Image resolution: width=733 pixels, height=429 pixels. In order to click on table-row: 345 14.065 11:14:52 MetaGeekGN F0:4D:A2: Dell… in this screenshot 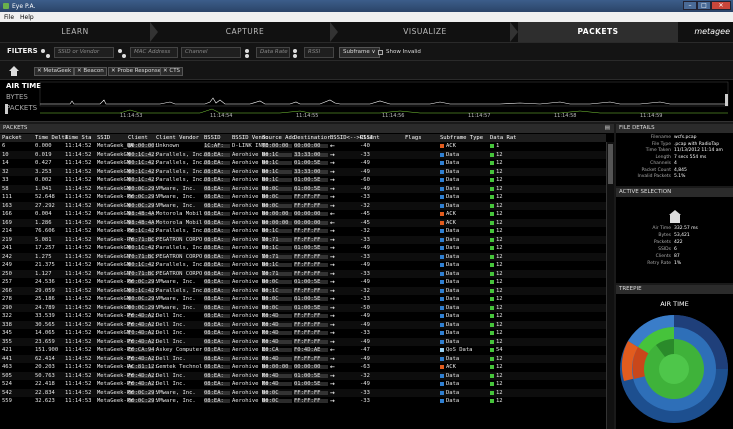, I will do `click(303, 333)`.